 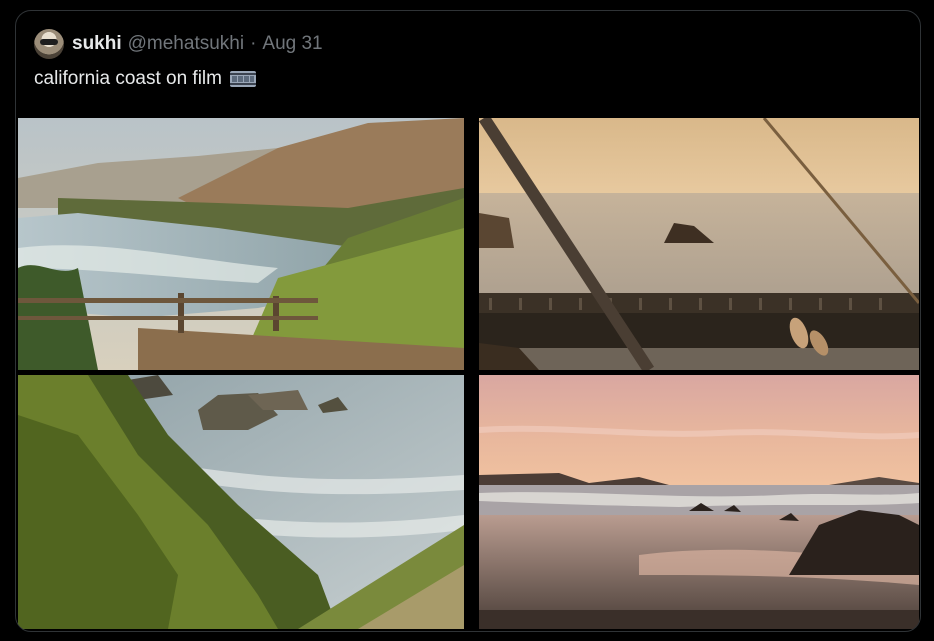 I want to click on tweet-header: sukhi @mehatsukhi · Aug 31, so click(x=178, y=44).